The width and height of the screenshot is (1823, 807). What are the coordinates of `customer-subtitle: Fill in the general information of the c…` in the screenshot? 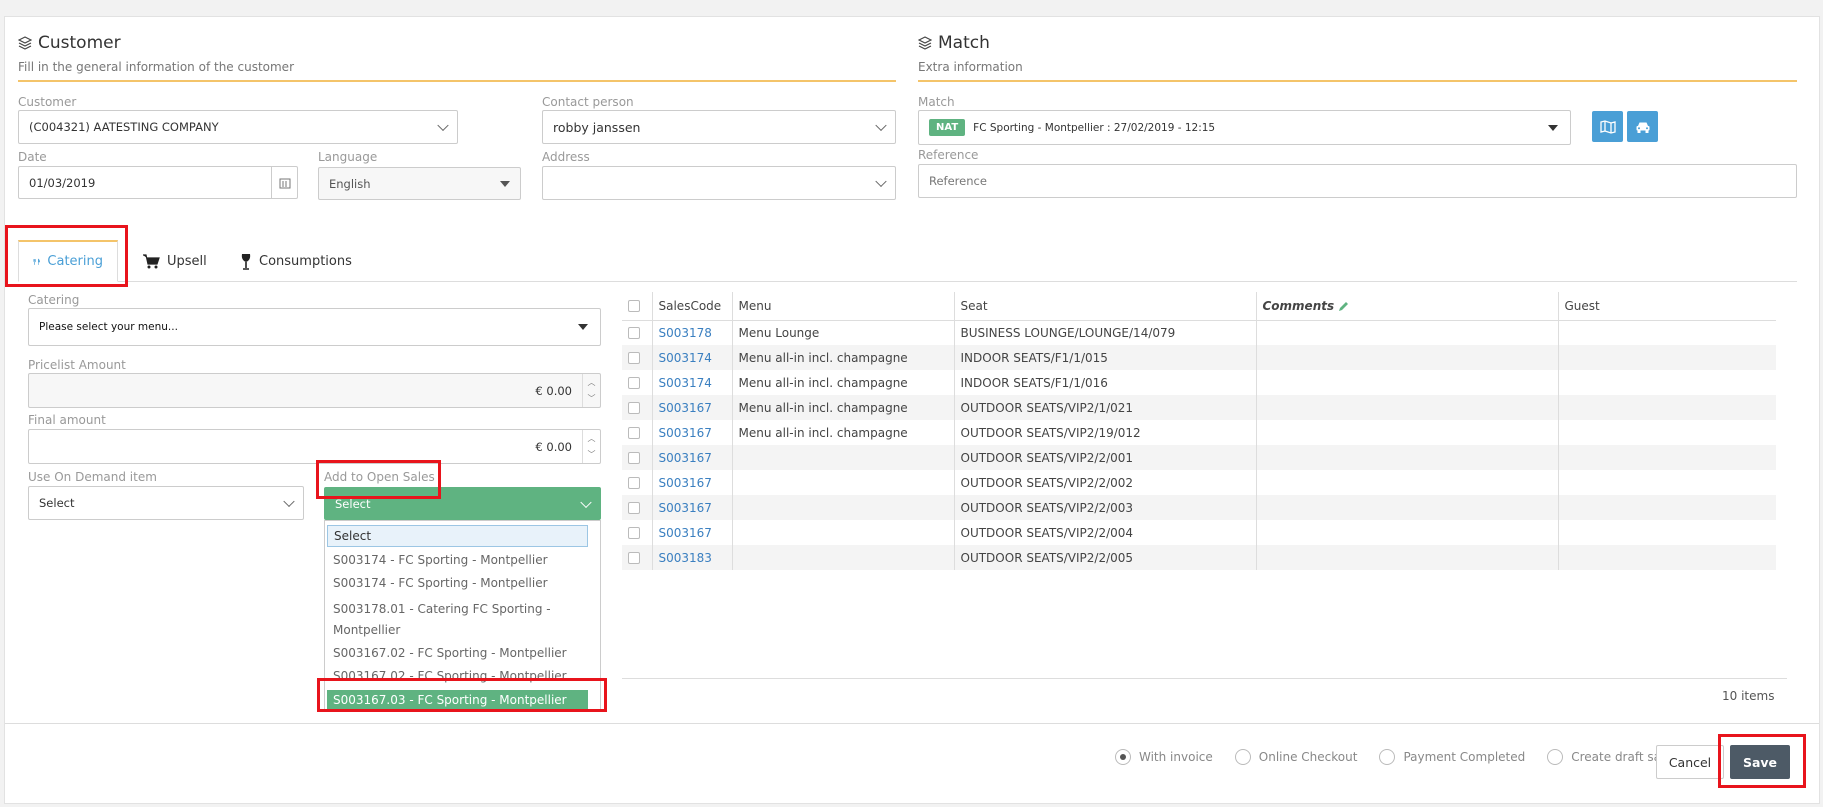 It's located at (156, 67).